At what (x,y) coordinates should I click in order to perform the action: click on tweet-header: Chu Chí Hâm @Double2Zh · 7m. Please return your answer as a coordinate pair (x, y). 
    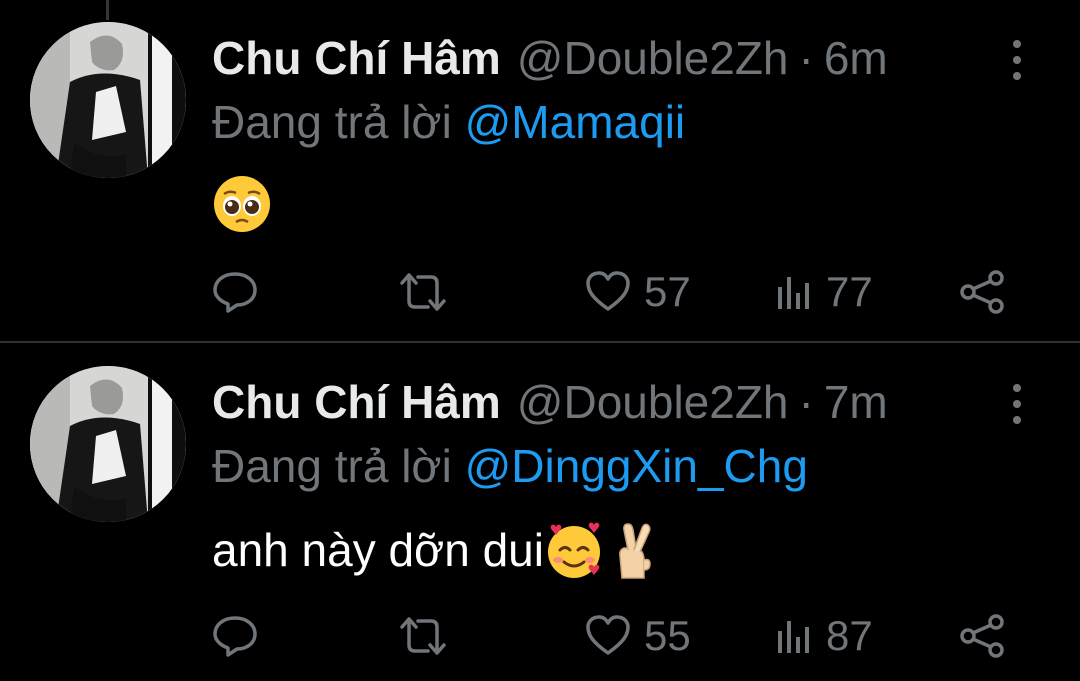
    Looking at the image, I should click on (550, 402).